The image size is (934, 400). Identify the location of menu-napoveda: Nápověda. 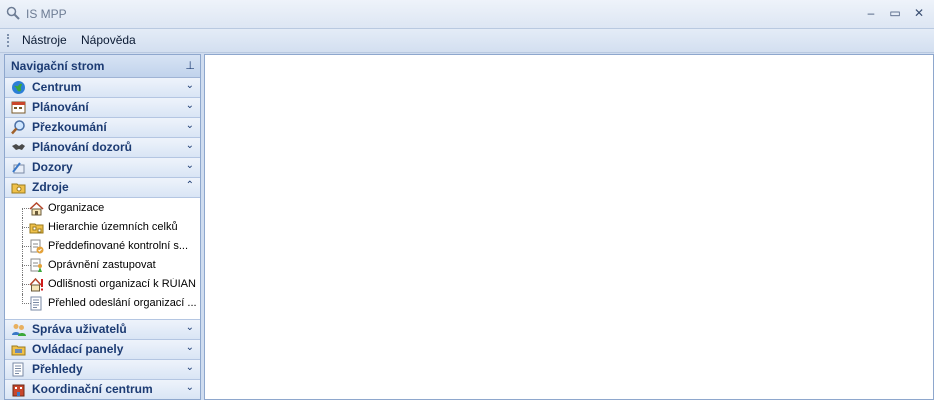
(108, 40).